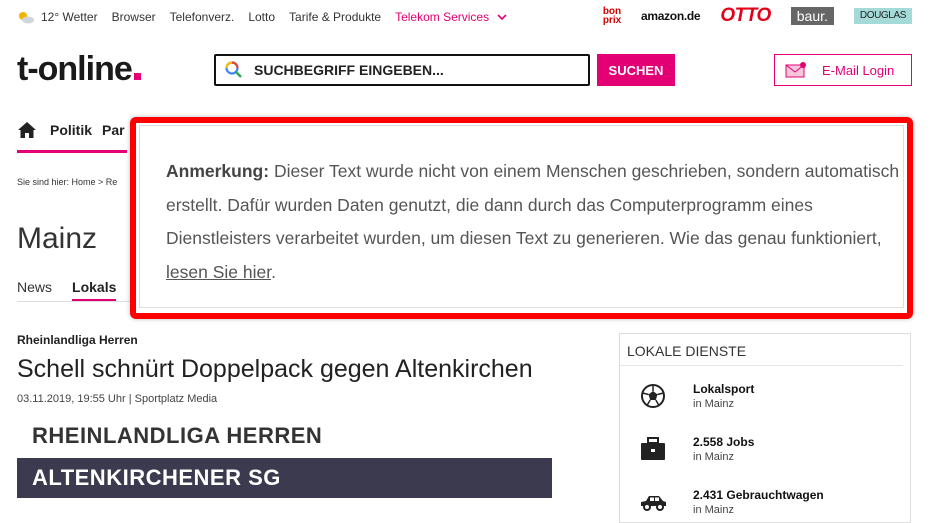 This screenshot has width=930, height=523. What do you see at coordinates (882, 16) in the screenshot?
I see `douglas-logo: DOUGLAS` at bounding box center [882, 16].